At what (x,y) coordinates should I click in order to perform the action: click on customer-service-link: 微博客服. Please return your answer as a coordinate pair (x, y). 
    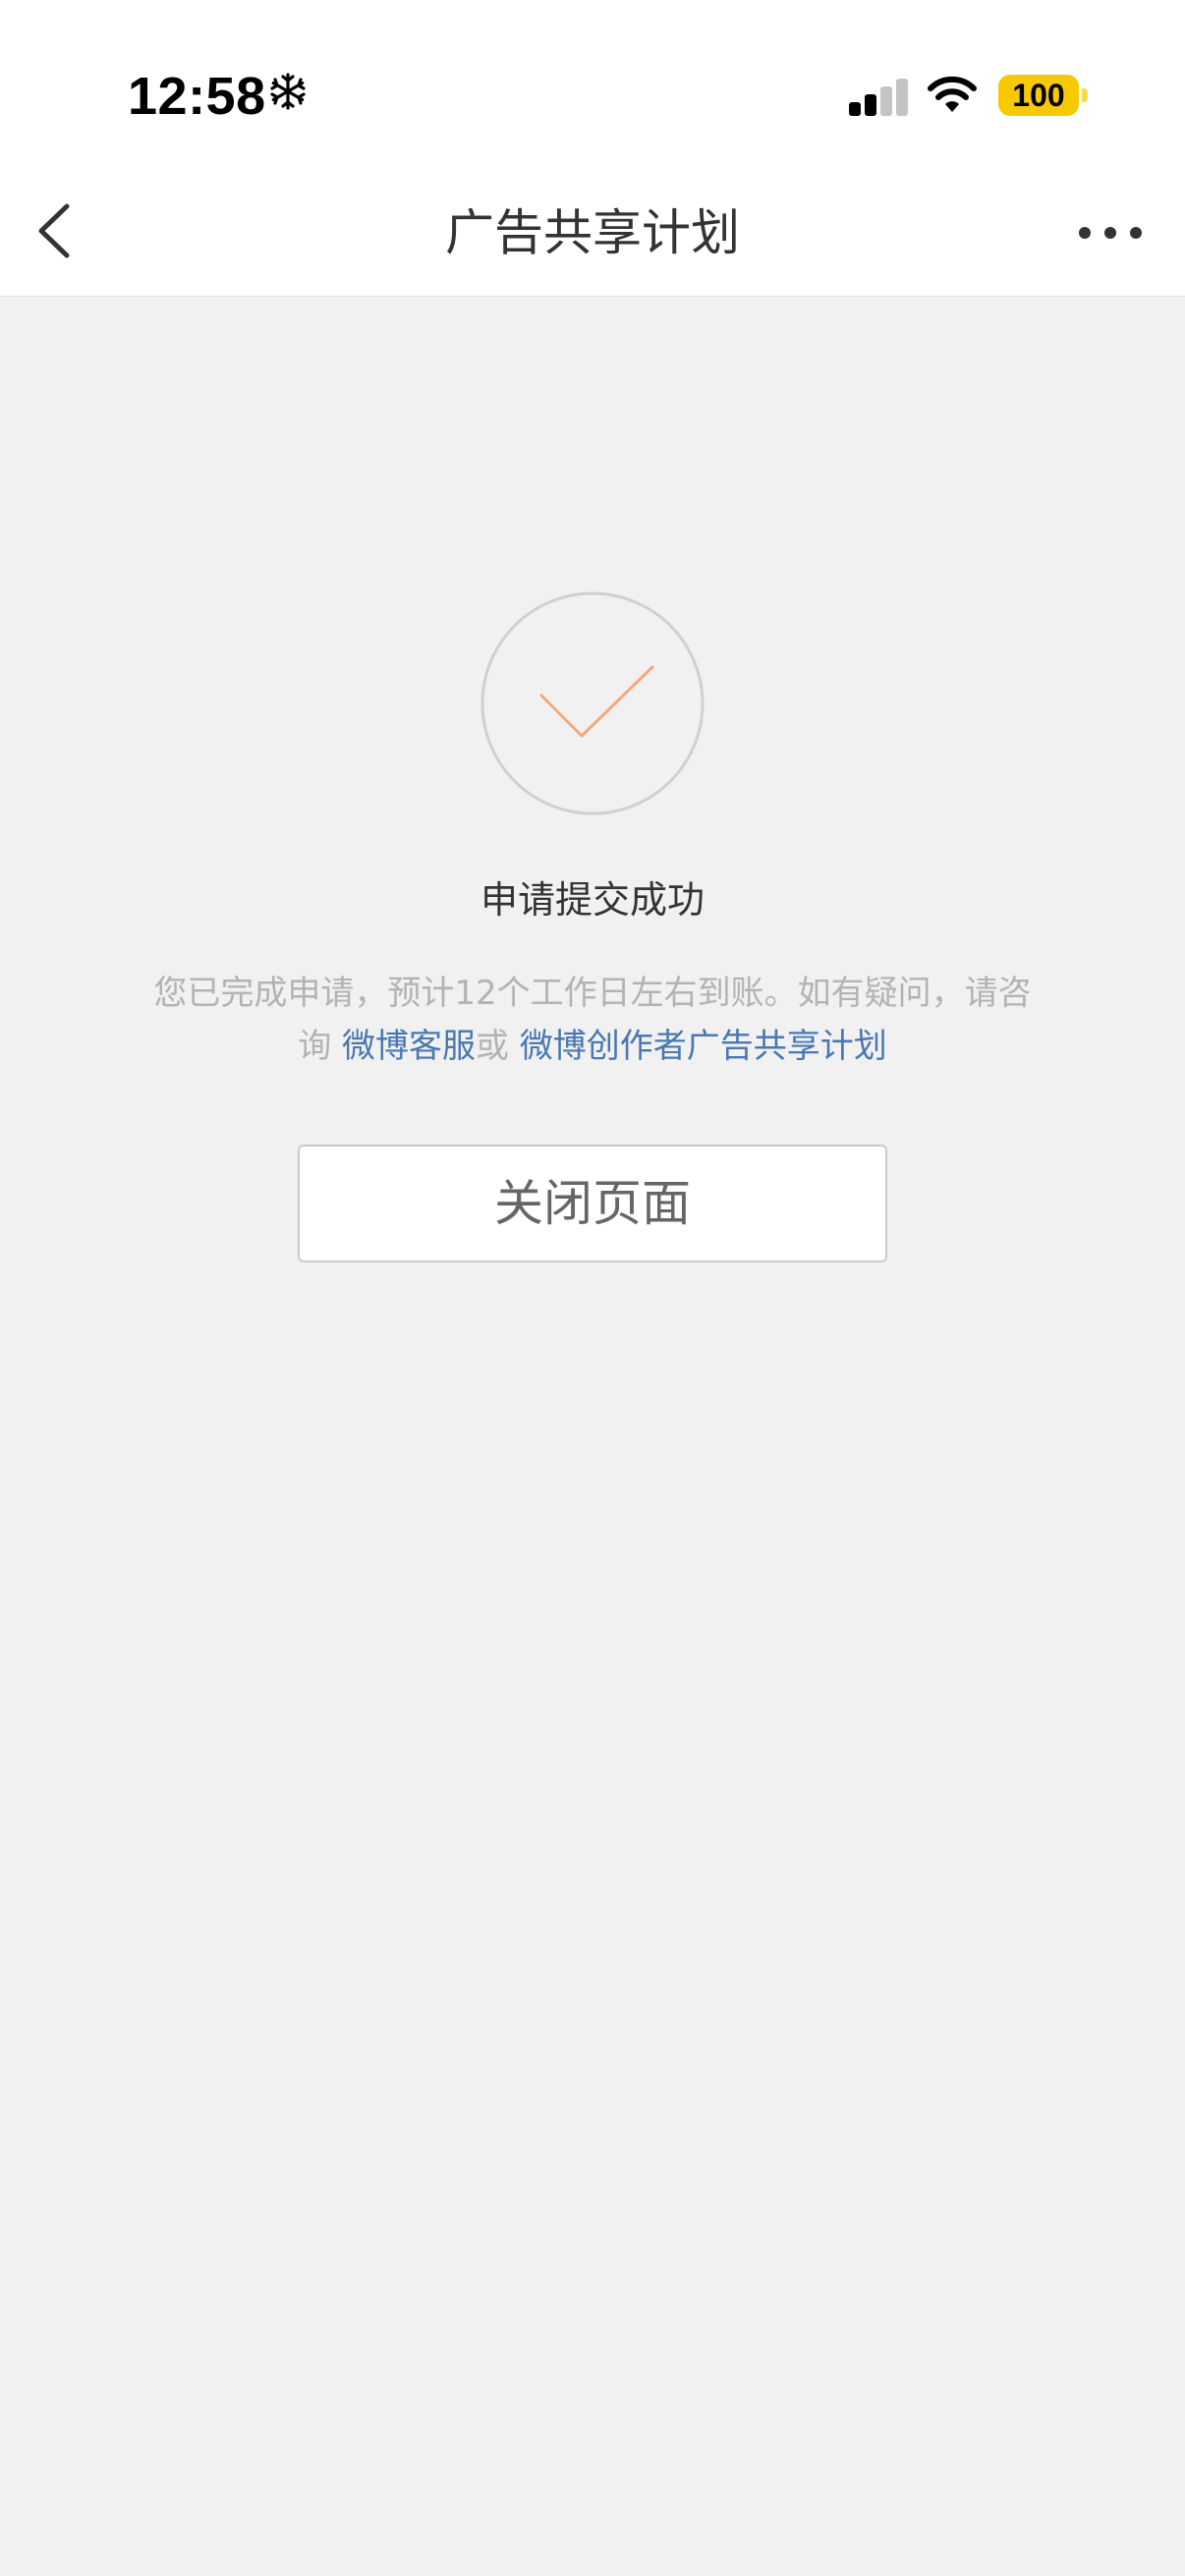
    Looking at the image, I should click on (409, 1046).